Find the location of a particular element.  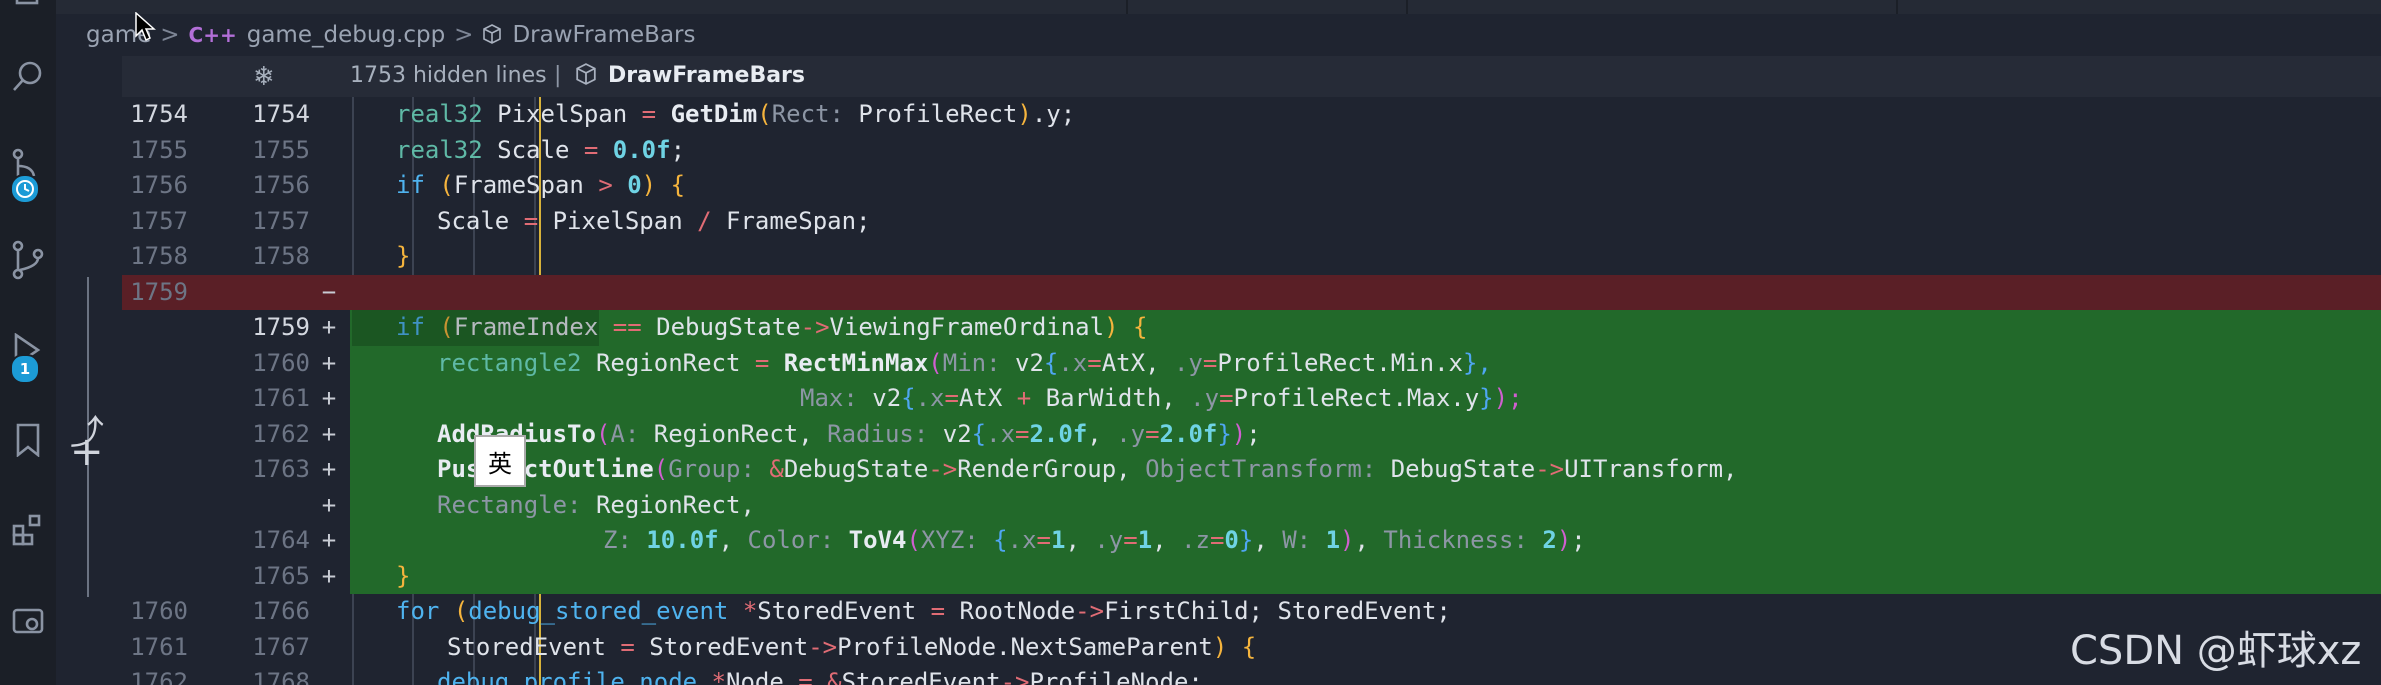

code-token: real32 is located at coordinates (439, 114).